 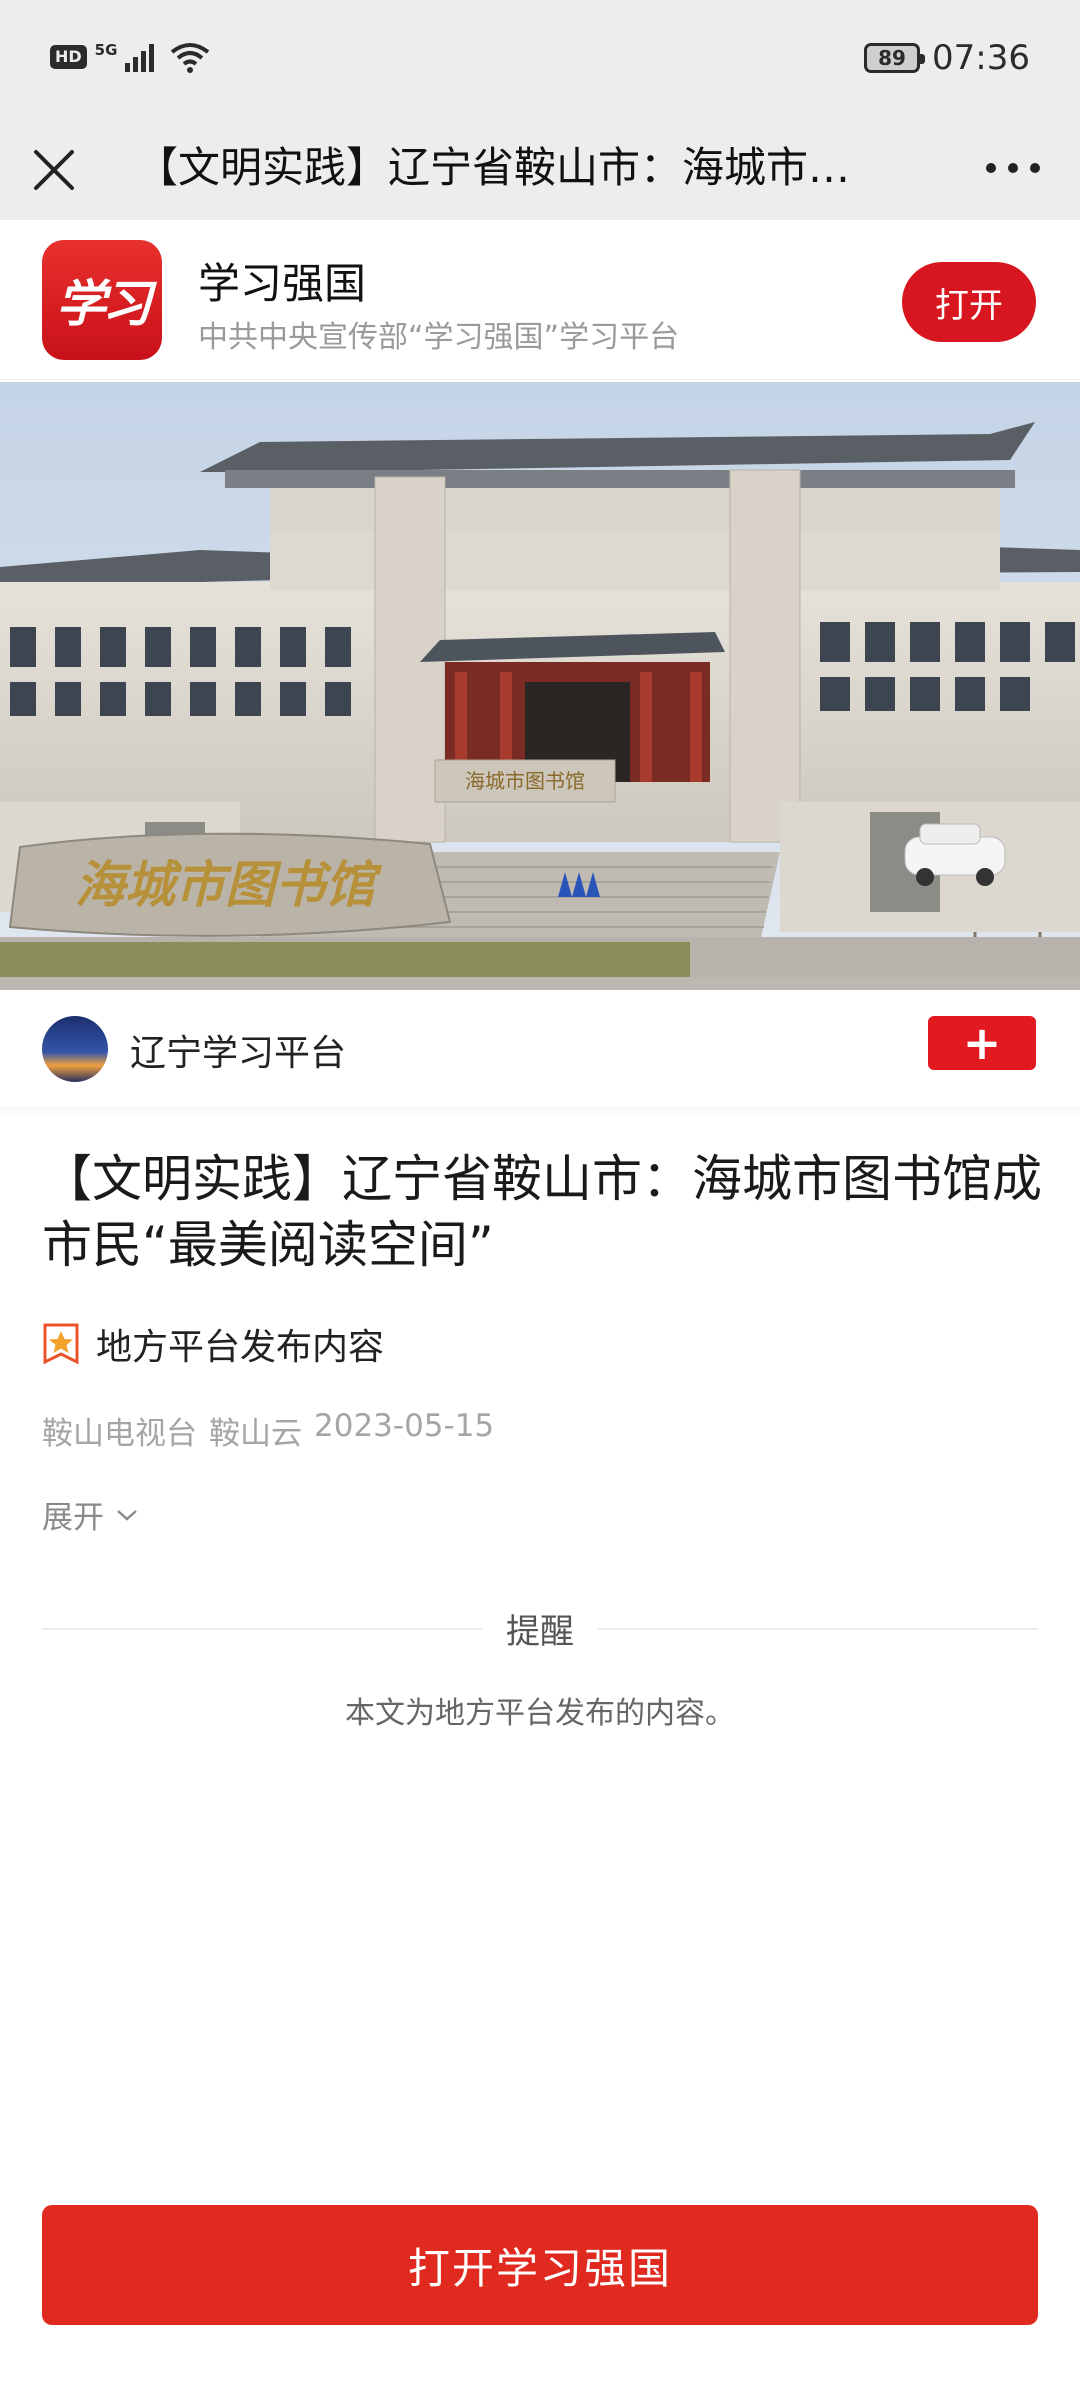 I want to click on badge-text: 地方平台发布内容, so click(x=240, y=1347).